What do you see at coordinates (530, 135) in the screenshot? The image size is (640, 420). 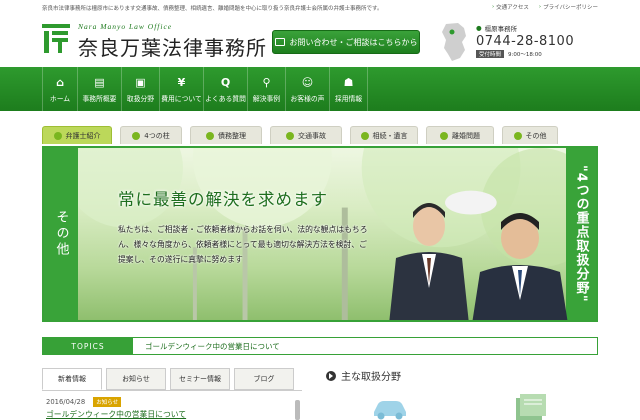 I see `tab-other: その他` at bounding box center [530, 135].